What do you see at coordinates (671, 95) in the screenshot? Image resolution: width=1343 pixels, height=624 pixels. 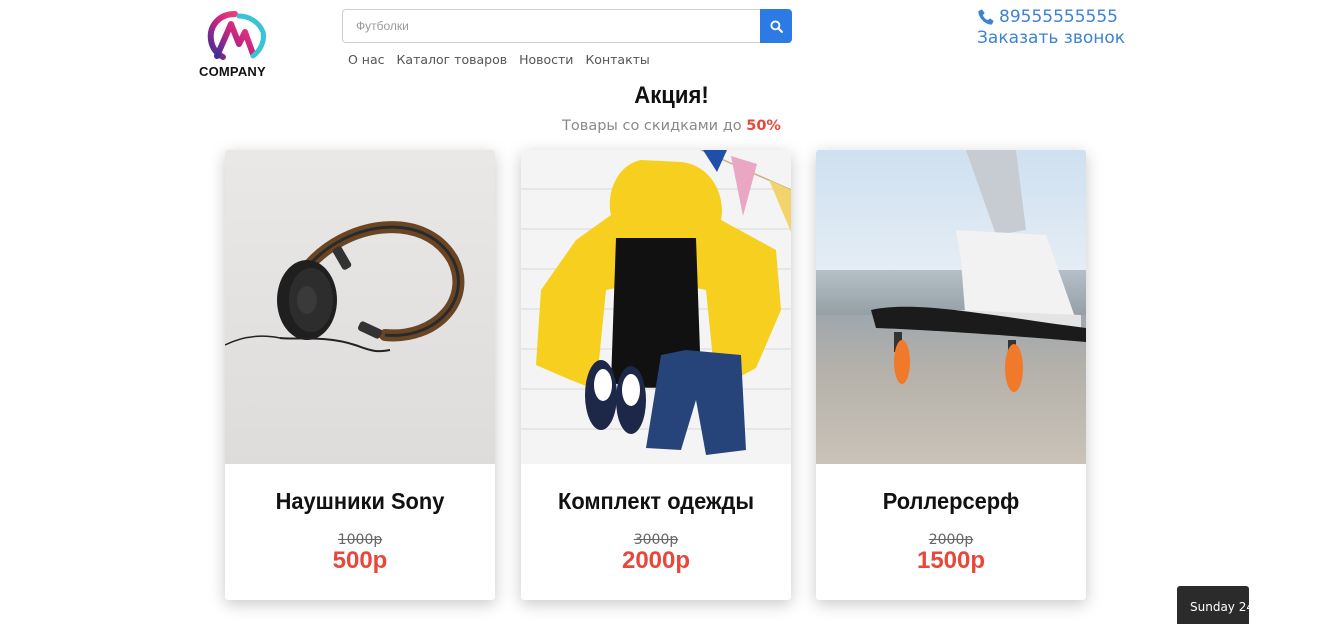 I see `promo-title: Акция!` at bounding box center [671, 95].